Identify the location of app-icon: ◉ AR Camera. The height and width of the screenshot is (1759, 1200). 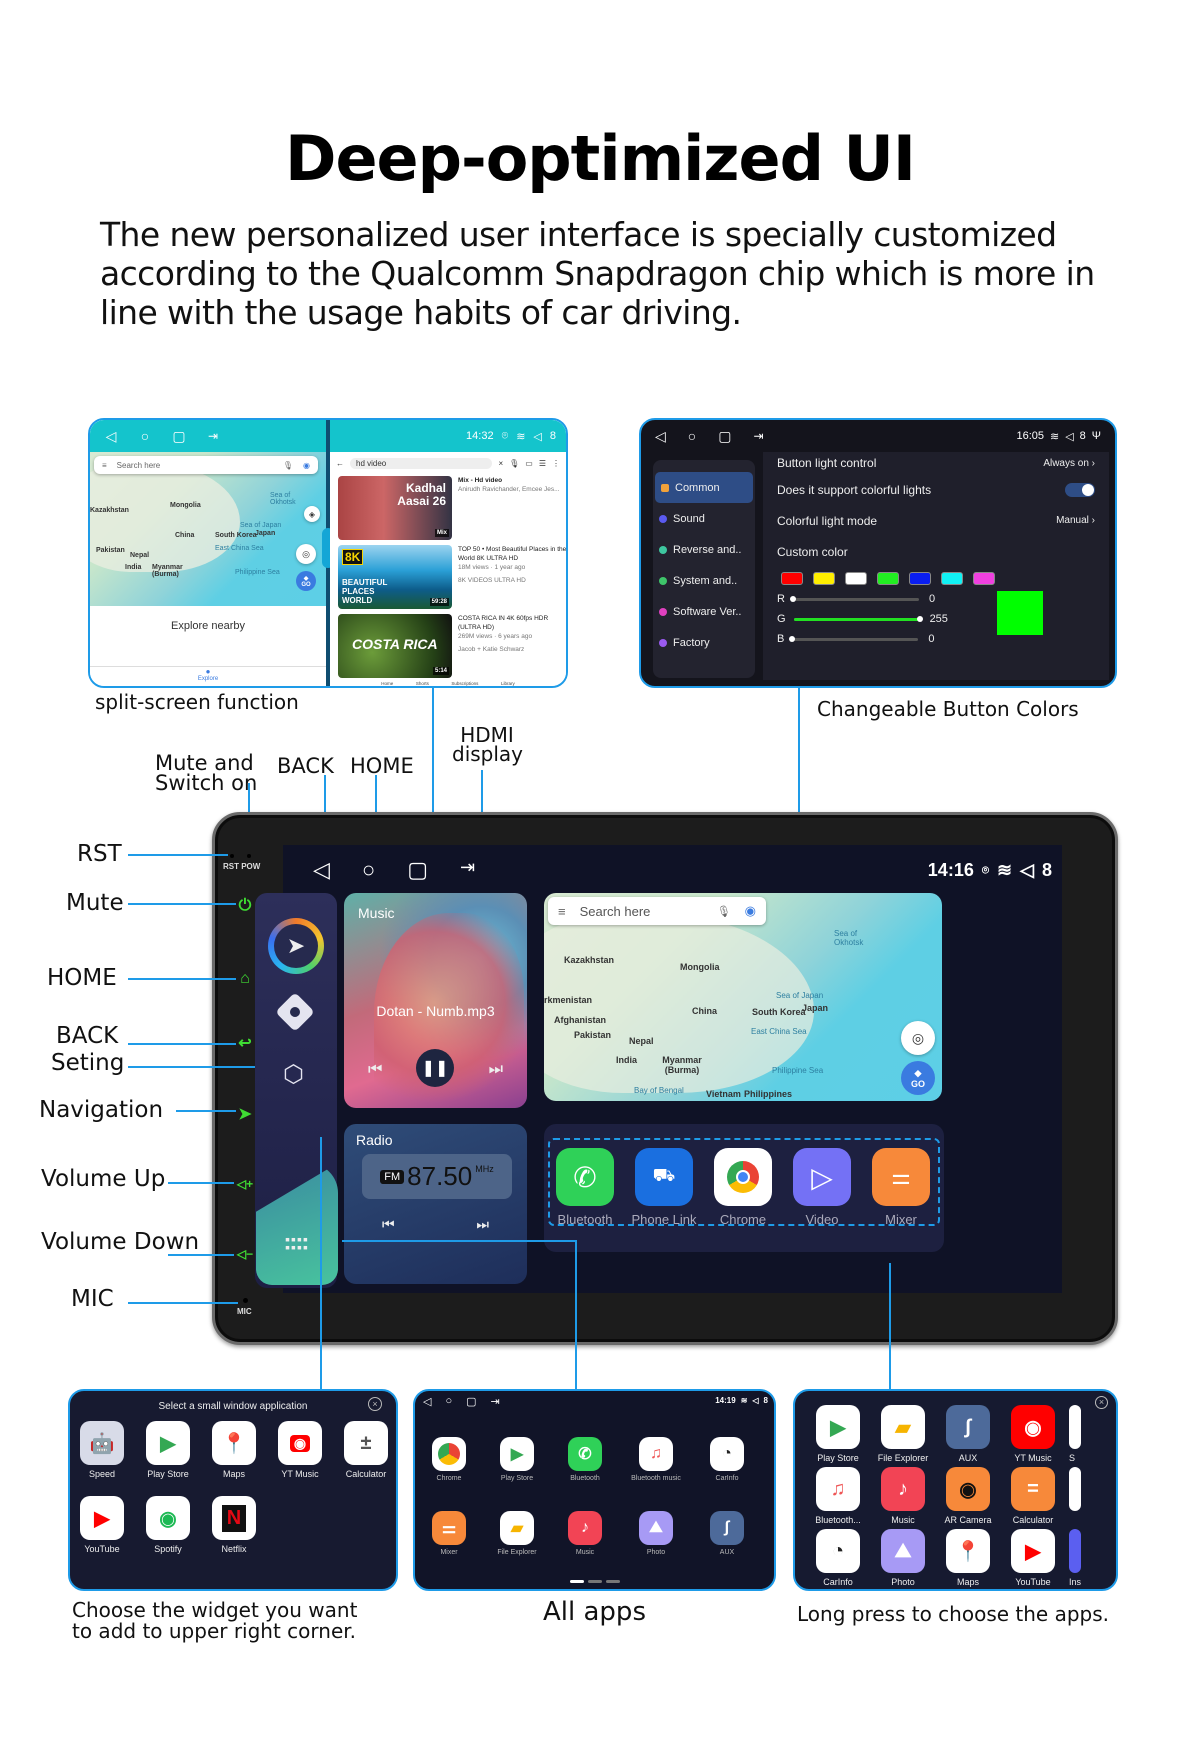
(968, 1496).